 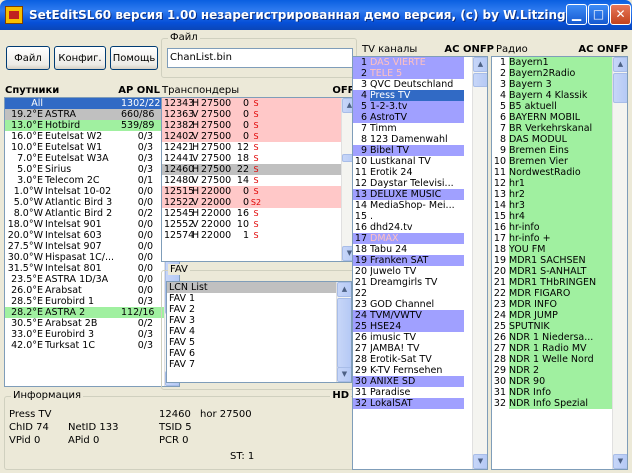 What do you see at coordinates (85, 323) in the screenshot?
I see `satellite-row: 30.5°E Arabsat 2B 0/2` at bounding box center [85, 323].